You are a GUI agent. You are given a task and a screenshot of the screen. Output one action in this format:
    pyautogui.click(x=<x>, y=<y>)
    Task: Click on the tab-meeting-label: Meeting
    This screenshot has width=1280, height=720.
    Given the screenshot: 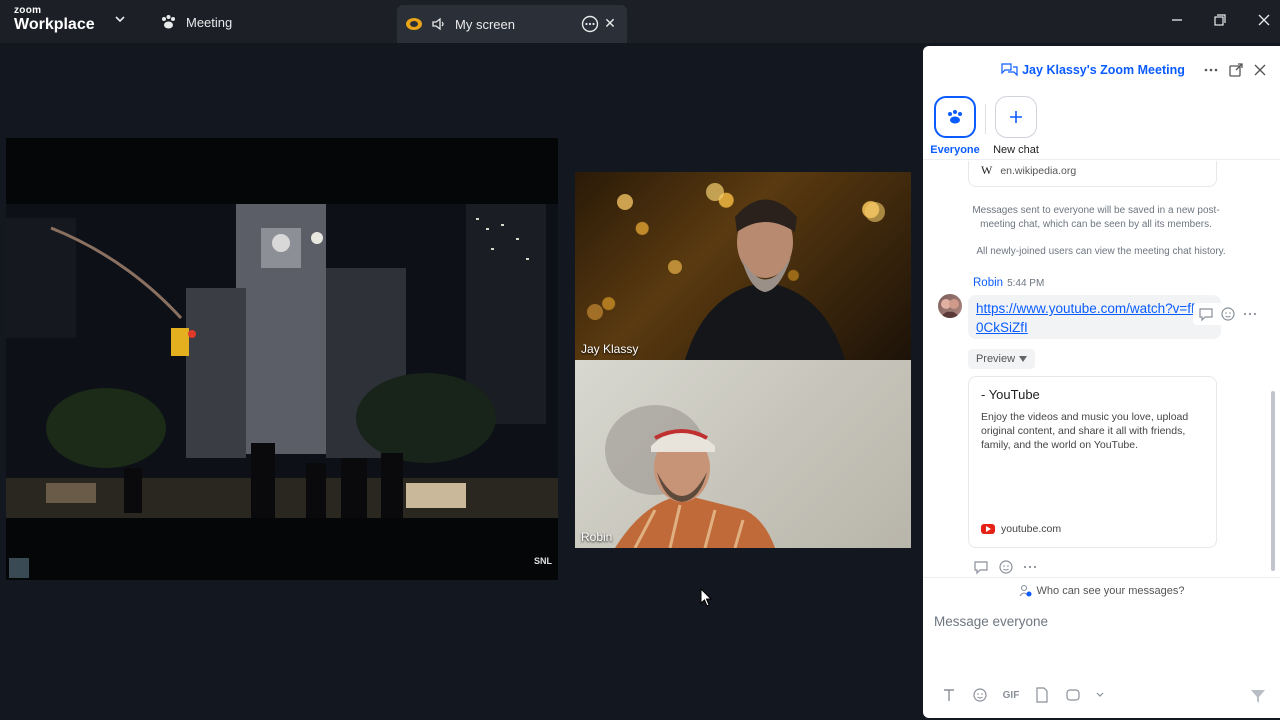 What is the action you would take?
    pyautogui.click(x=209, y=22)
    